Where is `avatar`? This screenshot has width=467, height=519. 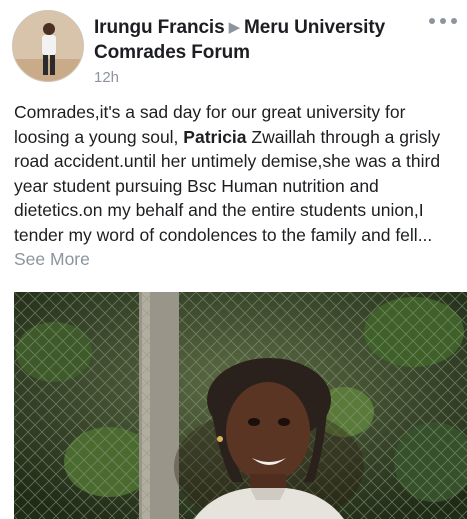 avatar is located at coordinates (48, 46).